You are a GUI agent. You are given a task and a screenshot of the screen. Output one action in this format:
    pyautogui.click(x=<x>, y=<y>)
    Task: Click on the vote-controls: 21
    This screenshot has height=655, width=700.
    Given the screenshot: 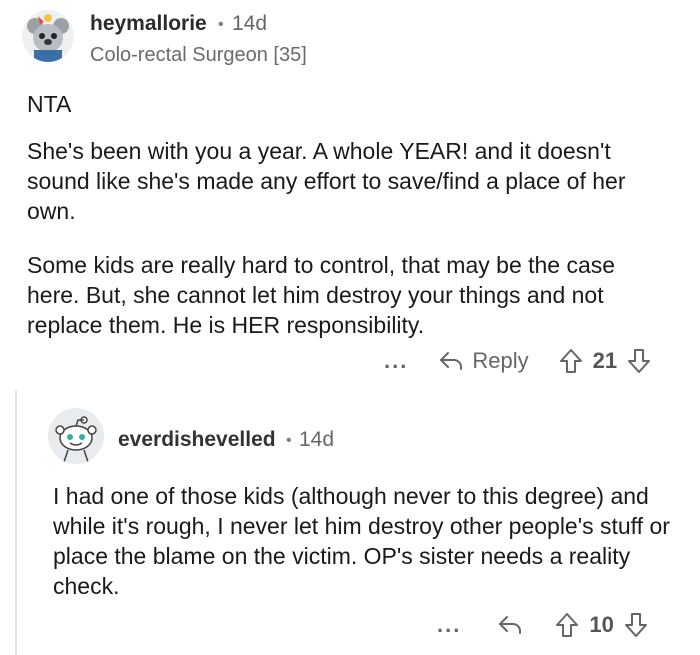 What is the action you would take?
    pyautogui.click(x=605, y=361)
    